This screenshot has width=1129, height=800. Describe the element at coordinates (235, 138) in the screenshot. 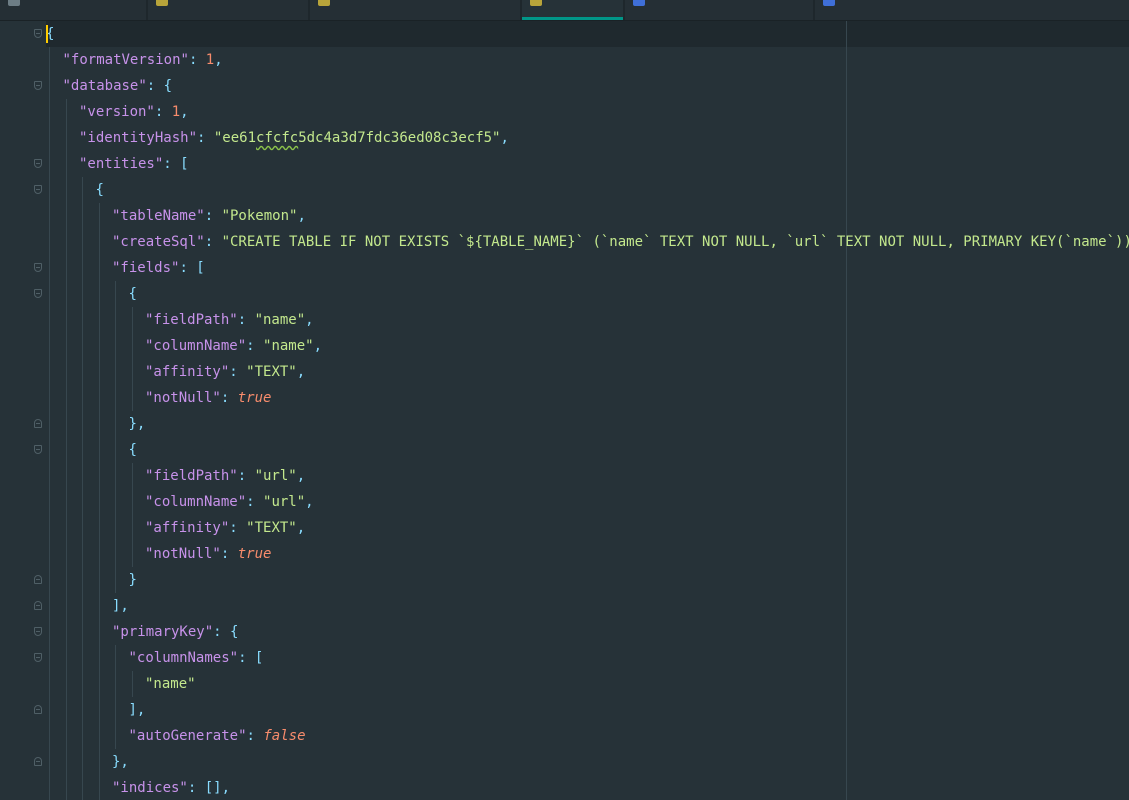

I see `code-token: "ee61` at that location.